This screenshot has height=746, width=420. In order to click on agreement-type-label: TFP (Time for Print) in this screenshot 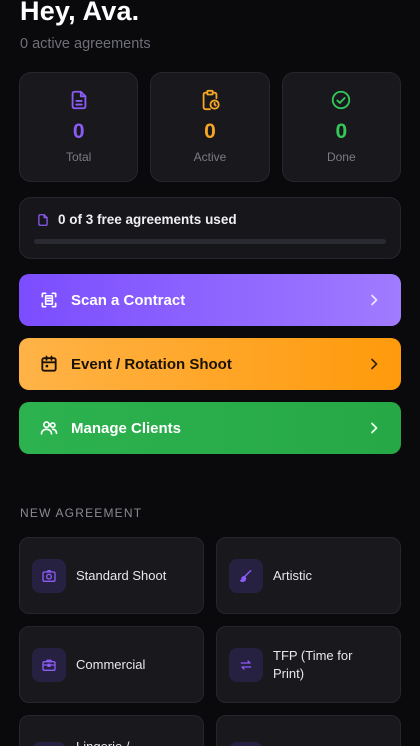, I will do `click(313, 664)`.